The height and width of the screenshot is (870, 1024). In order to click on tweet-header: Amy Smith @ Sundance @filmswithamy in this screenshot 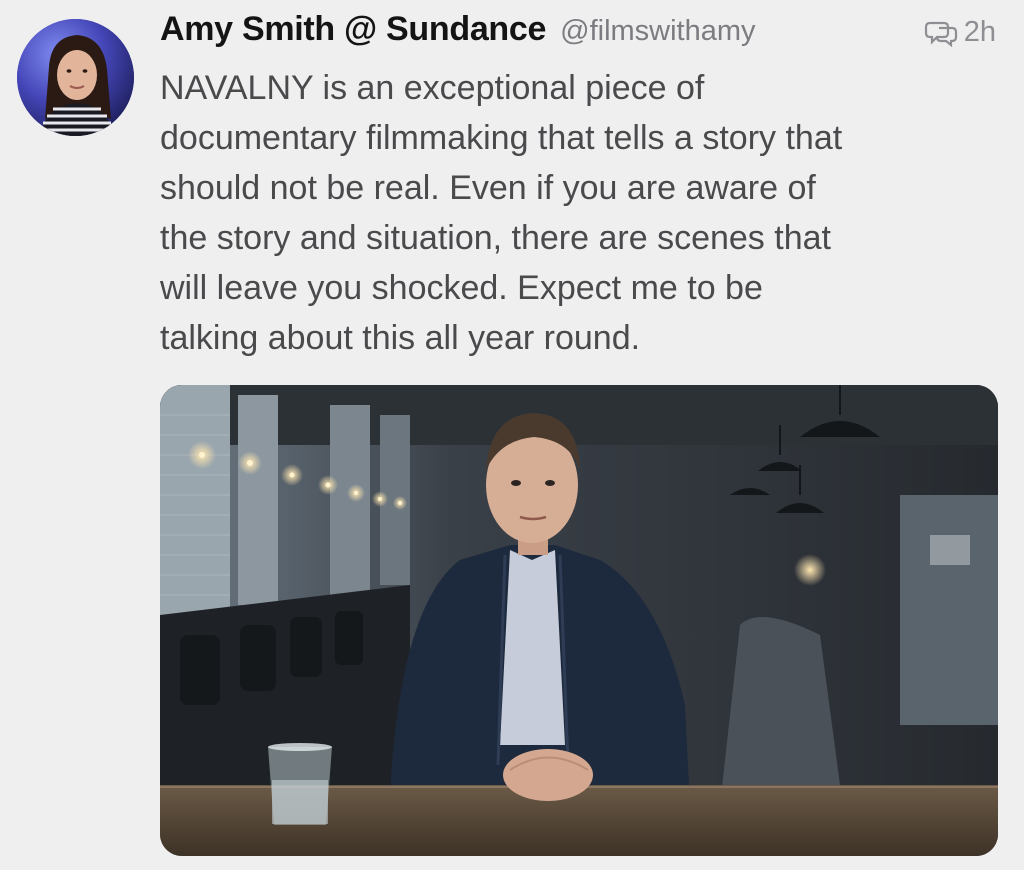, I will do `click(580, 38)`.